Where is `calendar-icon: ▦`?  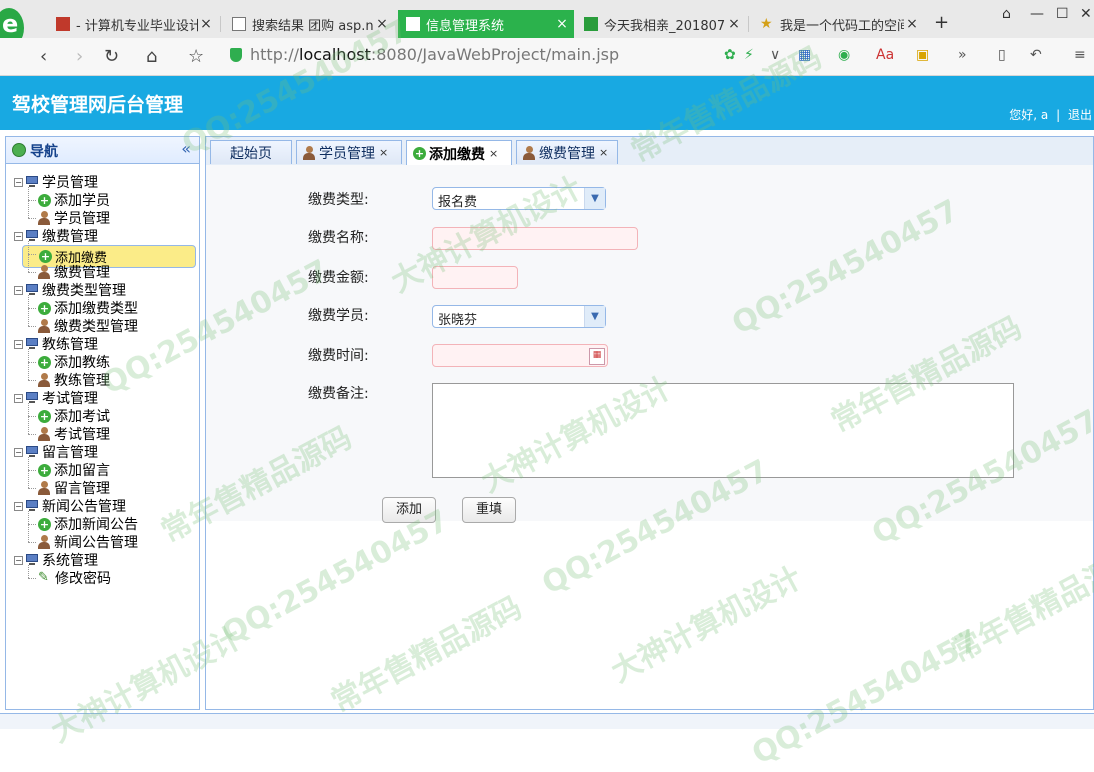 calendar-icon: ▦ is located at coordinates (597, 356).